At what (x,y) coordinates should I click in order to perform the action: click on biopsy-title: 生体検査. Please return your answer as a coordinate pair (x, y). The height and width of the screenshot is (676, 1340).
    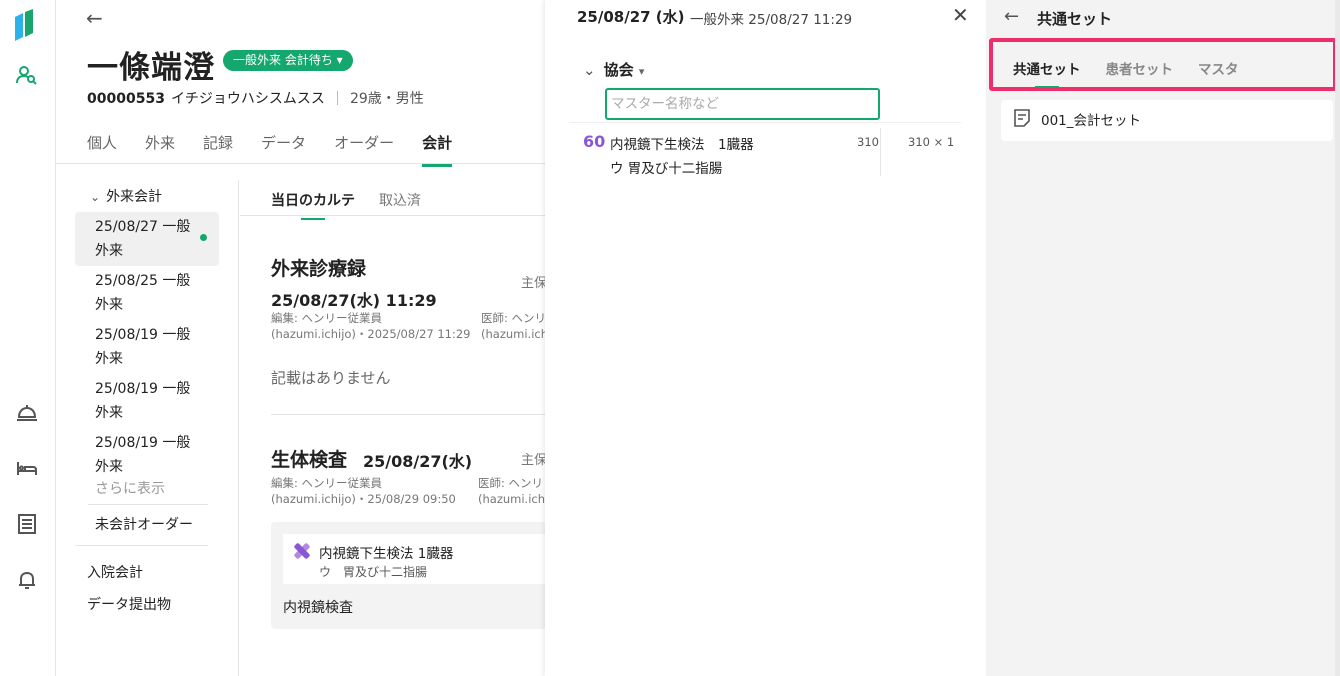
    Looking at the image, I should click on (309, 460).